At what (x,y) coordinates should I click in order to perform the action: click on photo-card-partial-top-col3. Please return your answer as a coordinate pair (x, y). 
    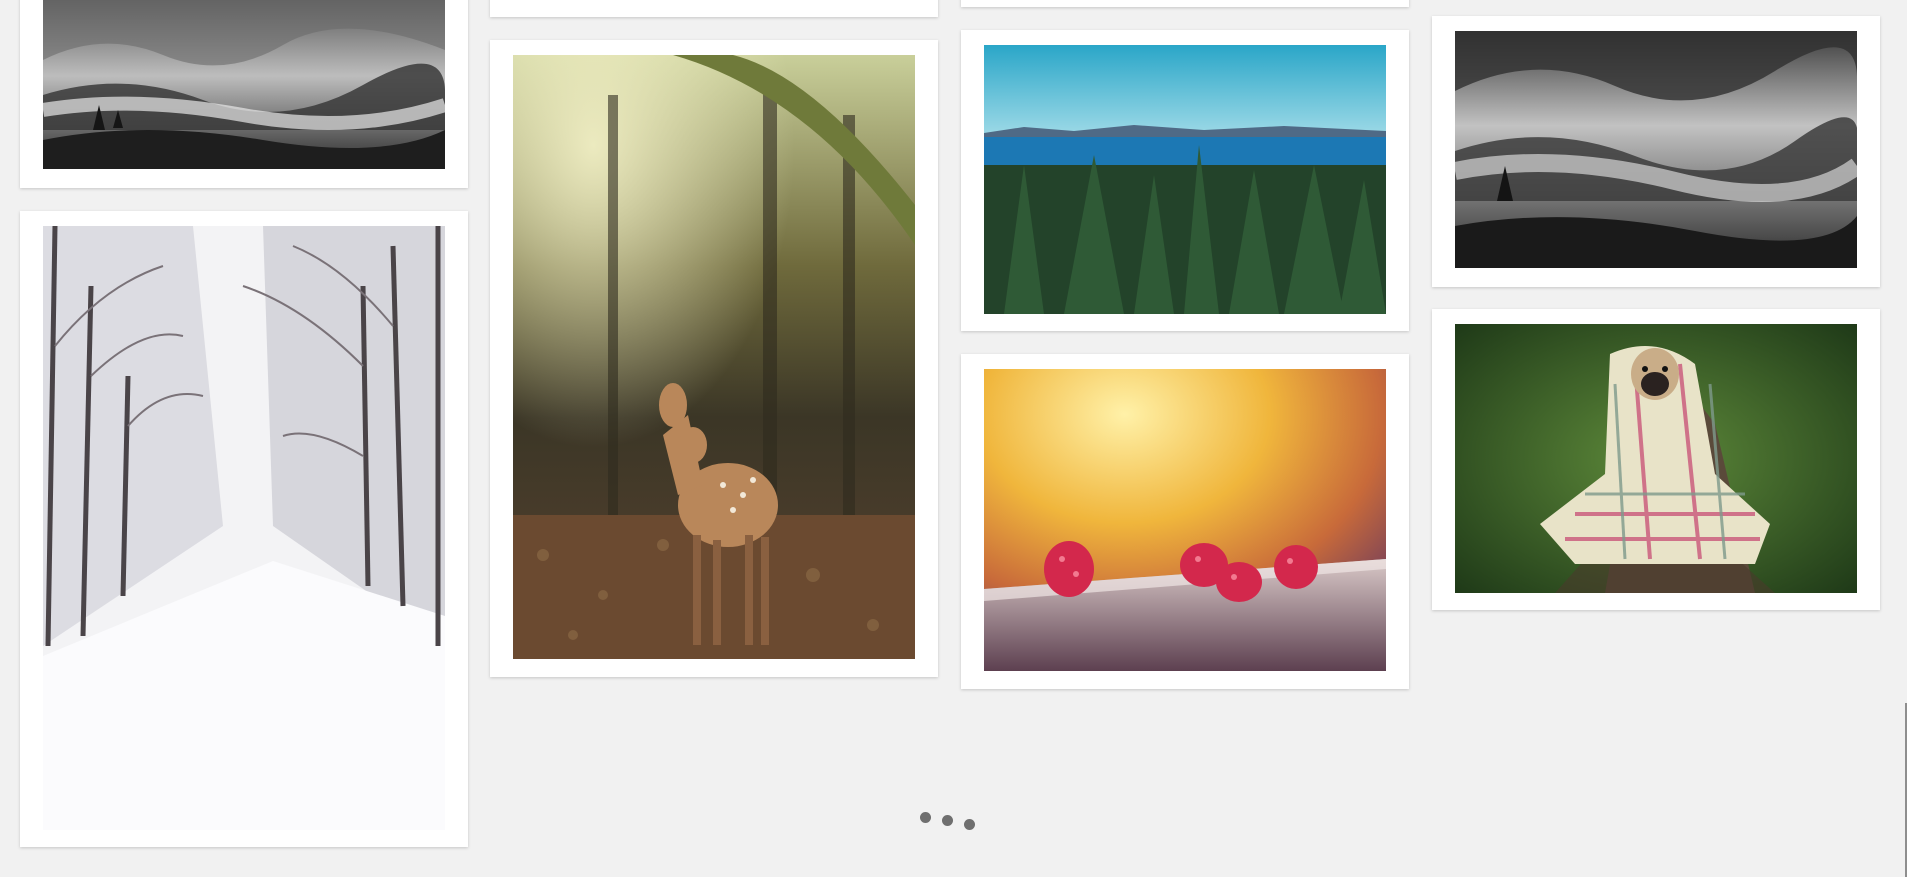
    Looking at the image, I should click on (1185, 3).